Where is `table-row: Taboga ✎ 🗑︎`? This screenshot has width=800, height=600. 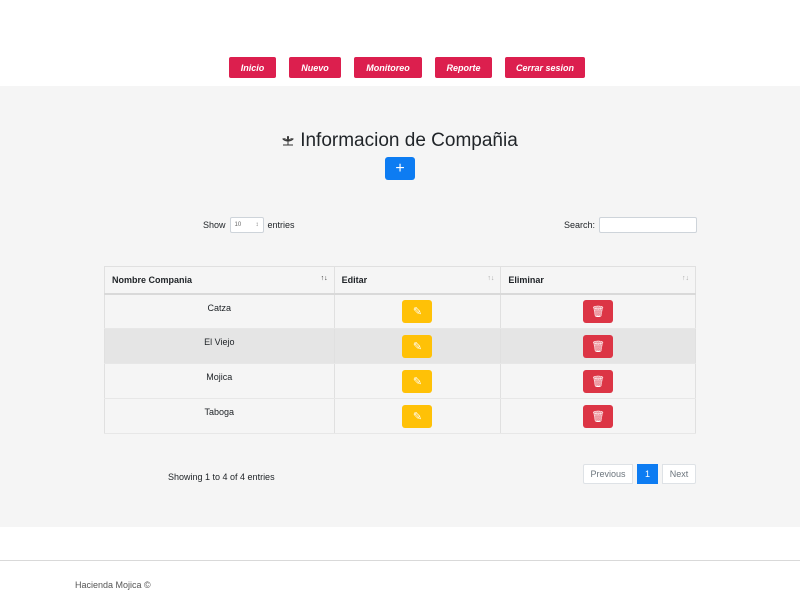
table-row: Taboga ✎ 🗑︎ is located at coordinates (400, 416).